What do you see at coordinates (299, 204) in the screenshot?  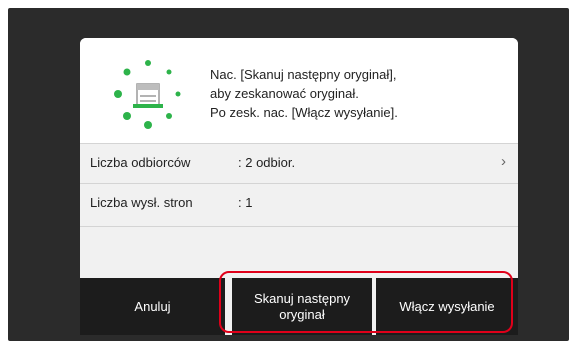 I see `pages-row: Liczba wysł. stron : 1` at bounding box center [299, 204].